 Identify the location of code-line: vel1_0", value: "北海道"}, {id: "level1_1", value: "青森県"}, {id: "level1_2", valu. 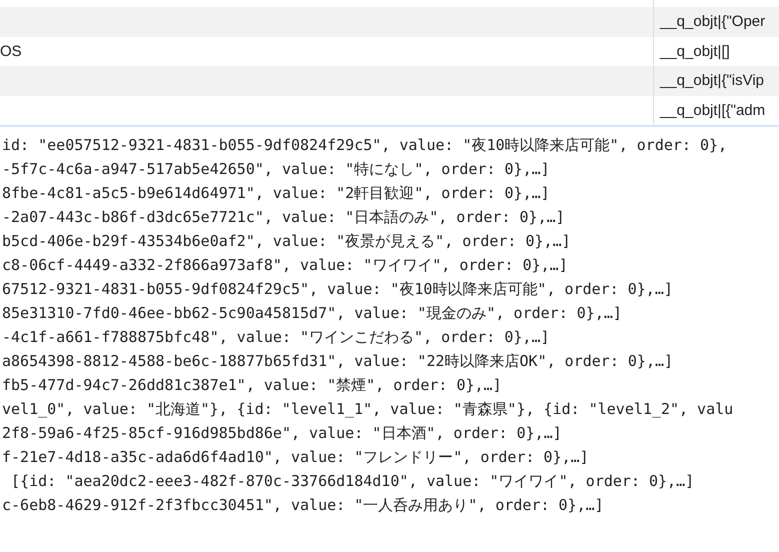
(368, 409).